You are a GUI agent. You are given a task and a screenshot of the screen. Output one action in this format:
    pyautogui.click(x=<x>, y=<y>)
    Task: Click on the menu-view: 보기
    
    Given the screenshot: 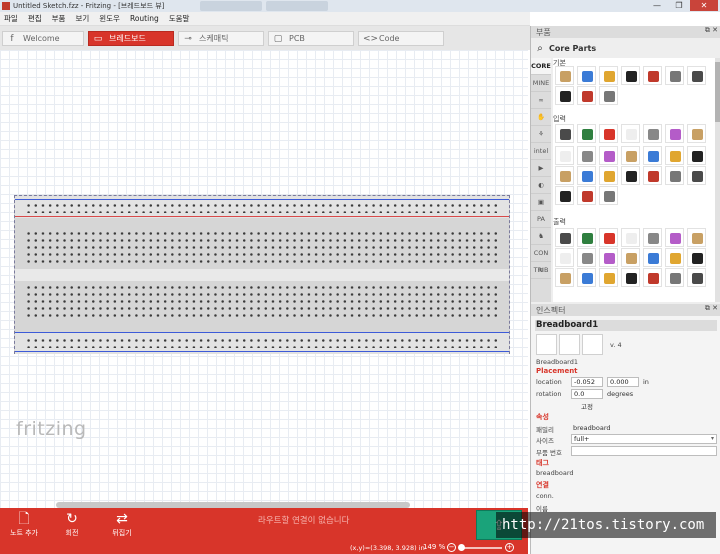 What is the action you would take?
    pyautogui.click(x=82, y=18)
    